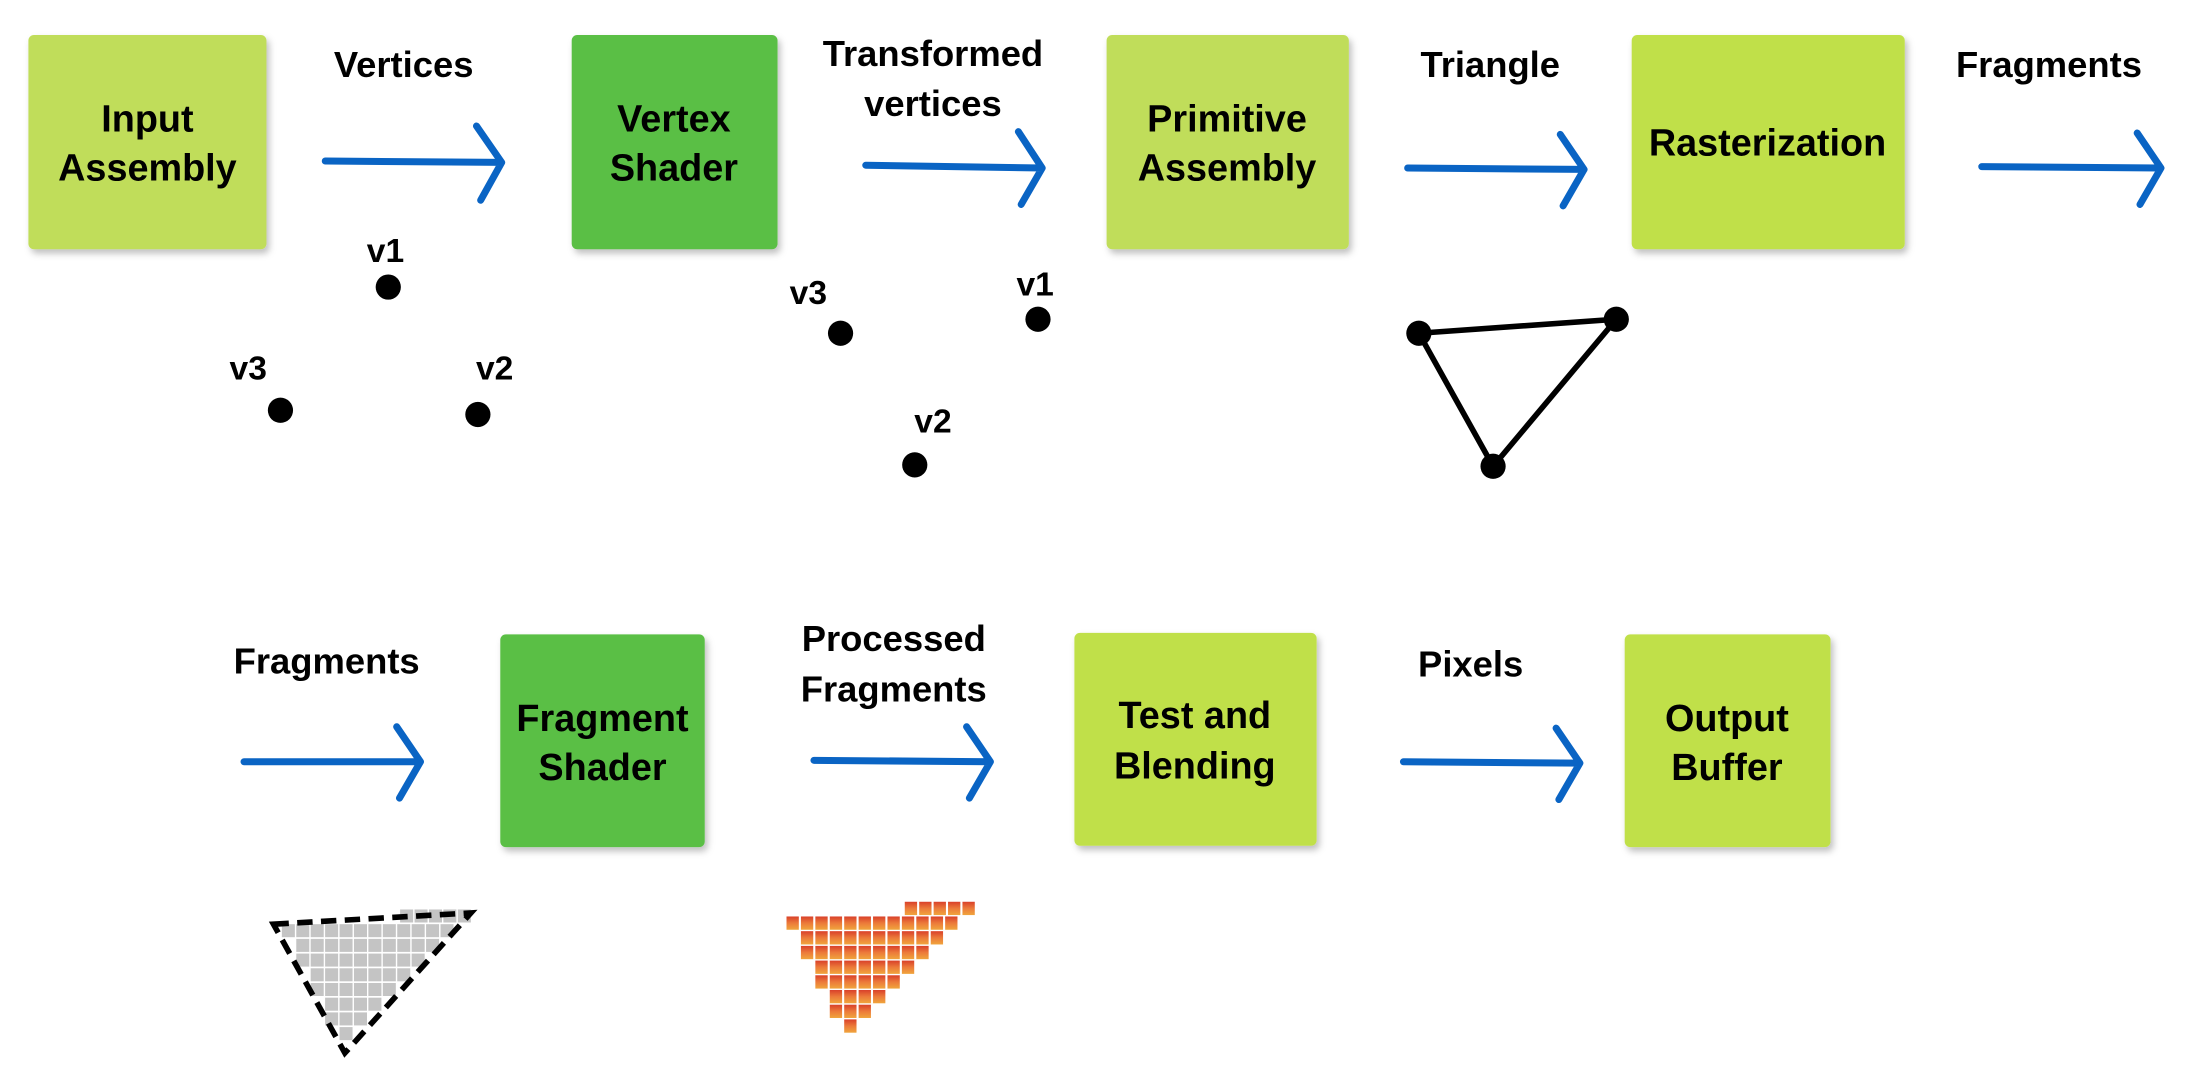  I want to click on stage-rasterization: Rasterization, so click(1768, 142).